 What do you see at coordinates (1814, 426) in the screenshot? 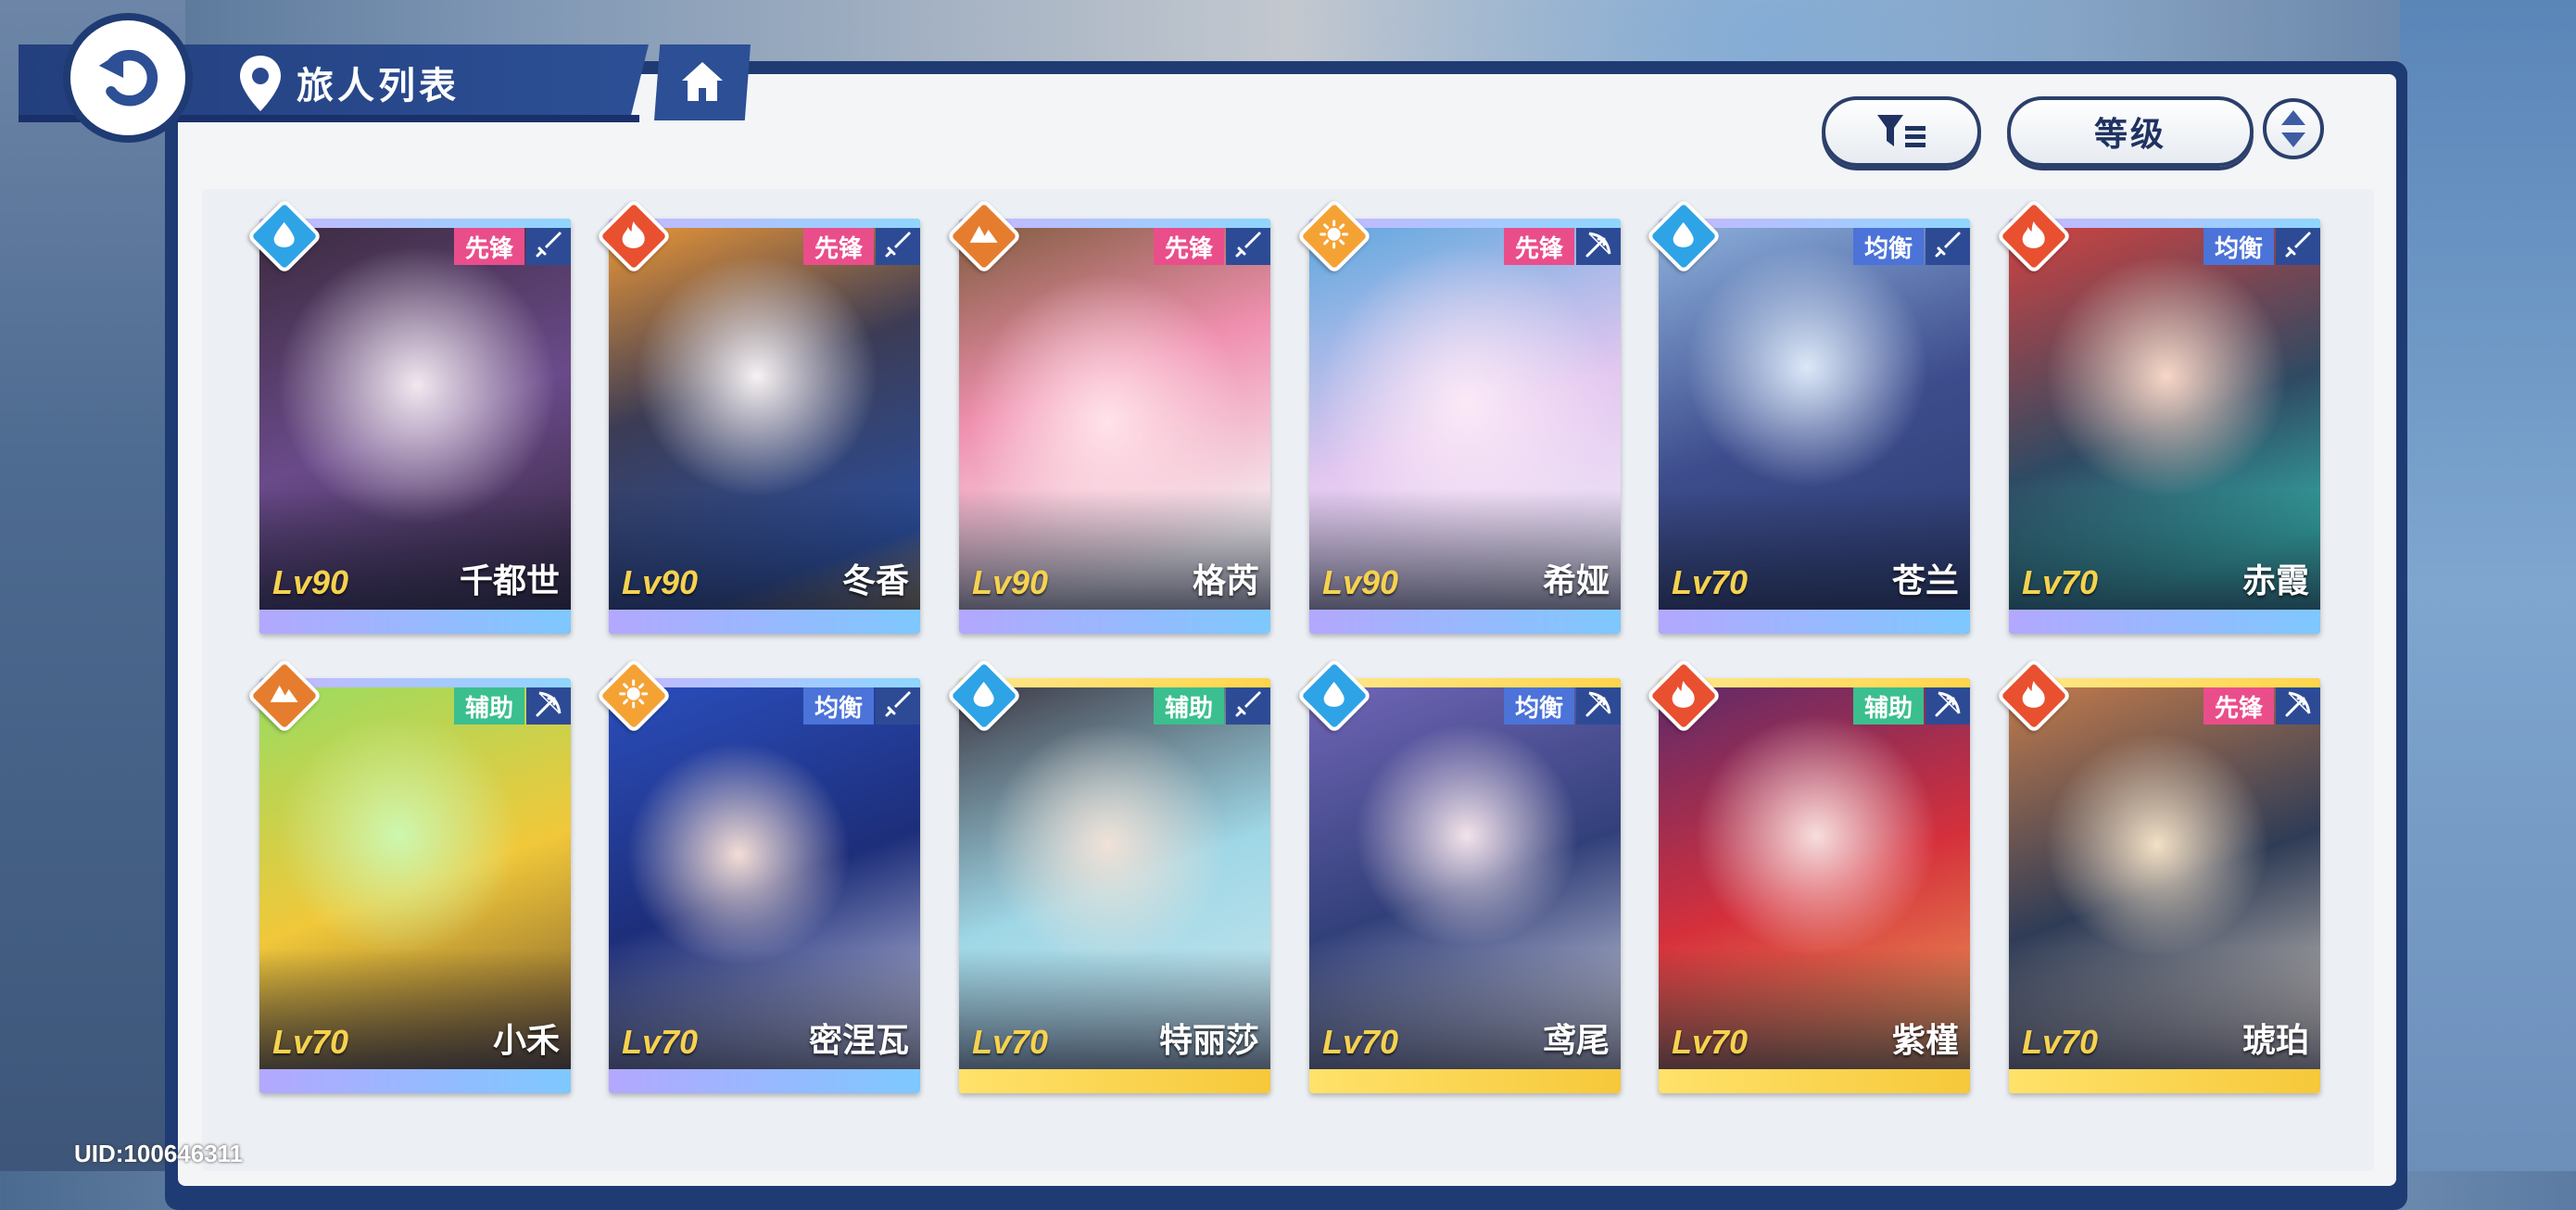
I see `character-card: 均衡 Lv70 苍兰` at bounding box center [1814, 426].